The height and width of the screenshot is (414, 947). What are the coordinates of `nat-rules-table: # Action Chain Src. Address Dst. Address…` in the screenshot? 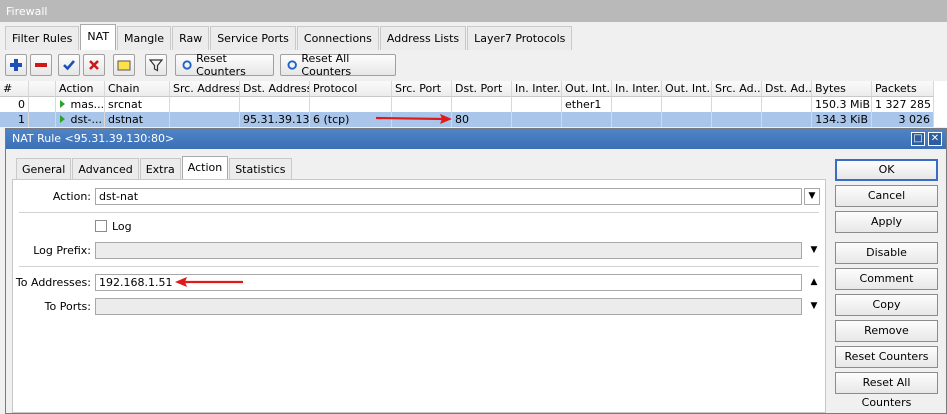 It's located at (473, 104).